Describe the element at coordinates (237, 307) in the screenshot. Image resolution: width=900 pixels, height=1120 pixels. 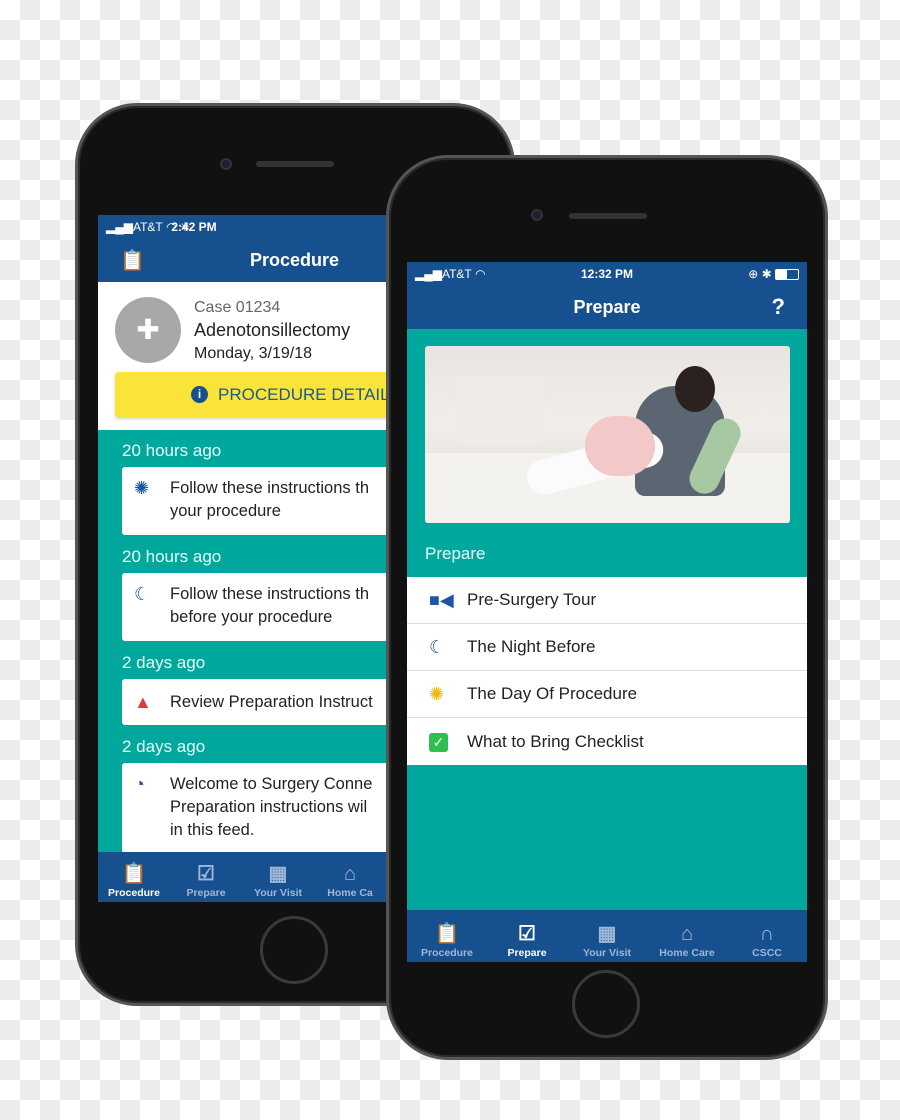
I see `case-number: Case 01234` at that location.